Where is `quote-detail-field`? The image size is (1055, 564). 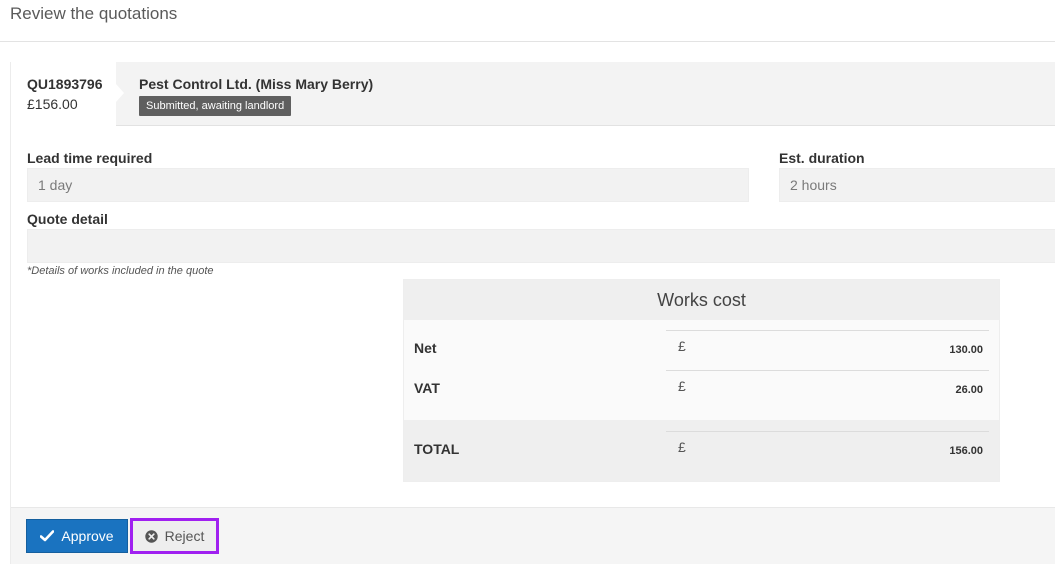 quote-detail-field is located at coordinates (541, 246).